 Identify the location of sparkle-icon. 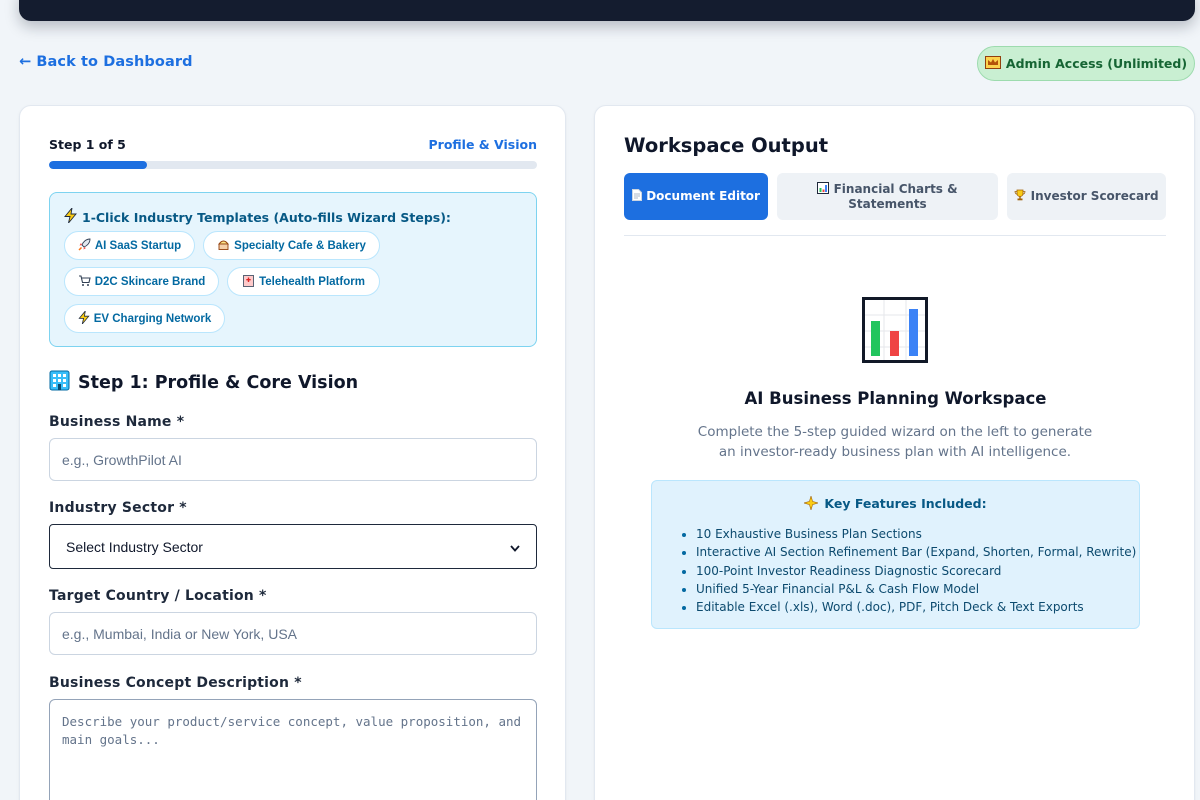
(811, 503).